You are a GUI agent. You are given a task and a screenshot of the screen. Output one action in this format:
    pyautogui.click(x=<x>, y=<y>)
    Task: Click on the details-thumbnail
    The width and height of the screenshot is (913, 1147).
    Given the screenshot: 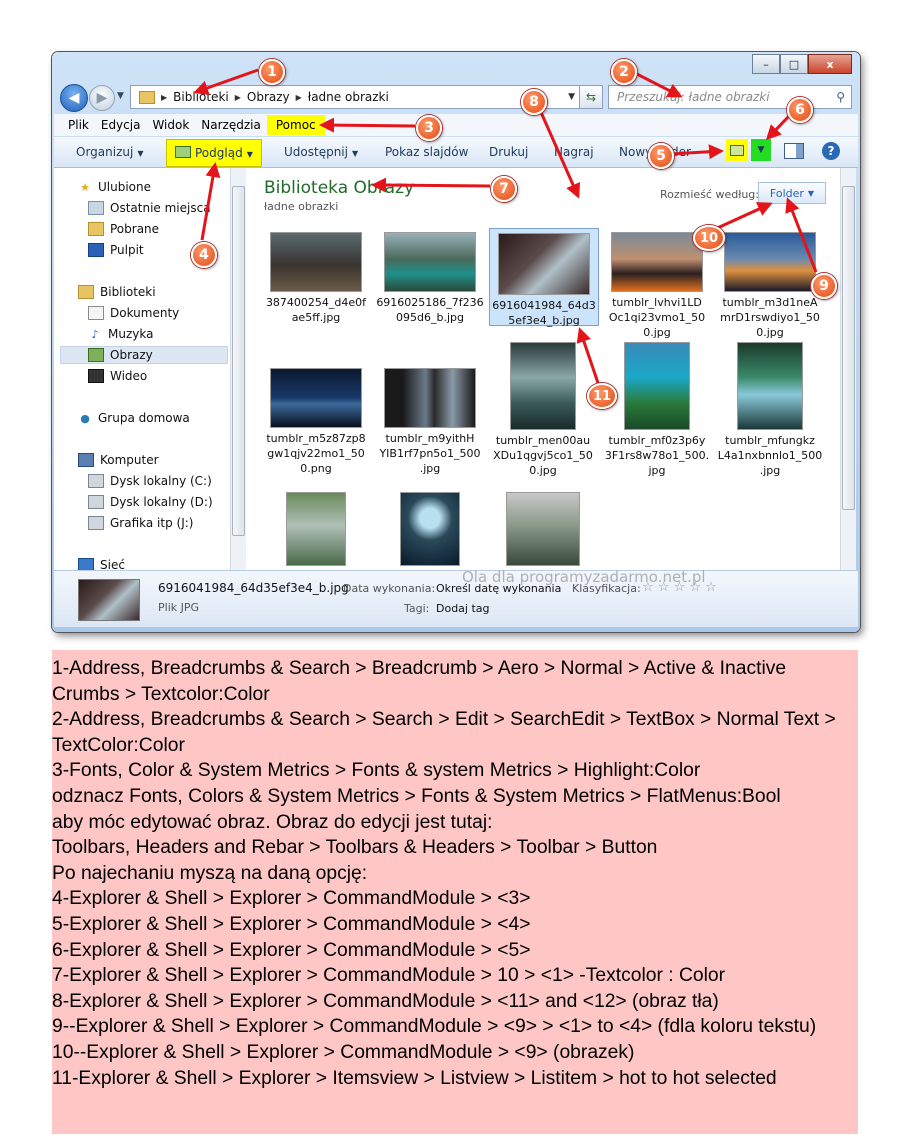 What is the action you would take?
    pyautogui.click(x=109, y=600)
    